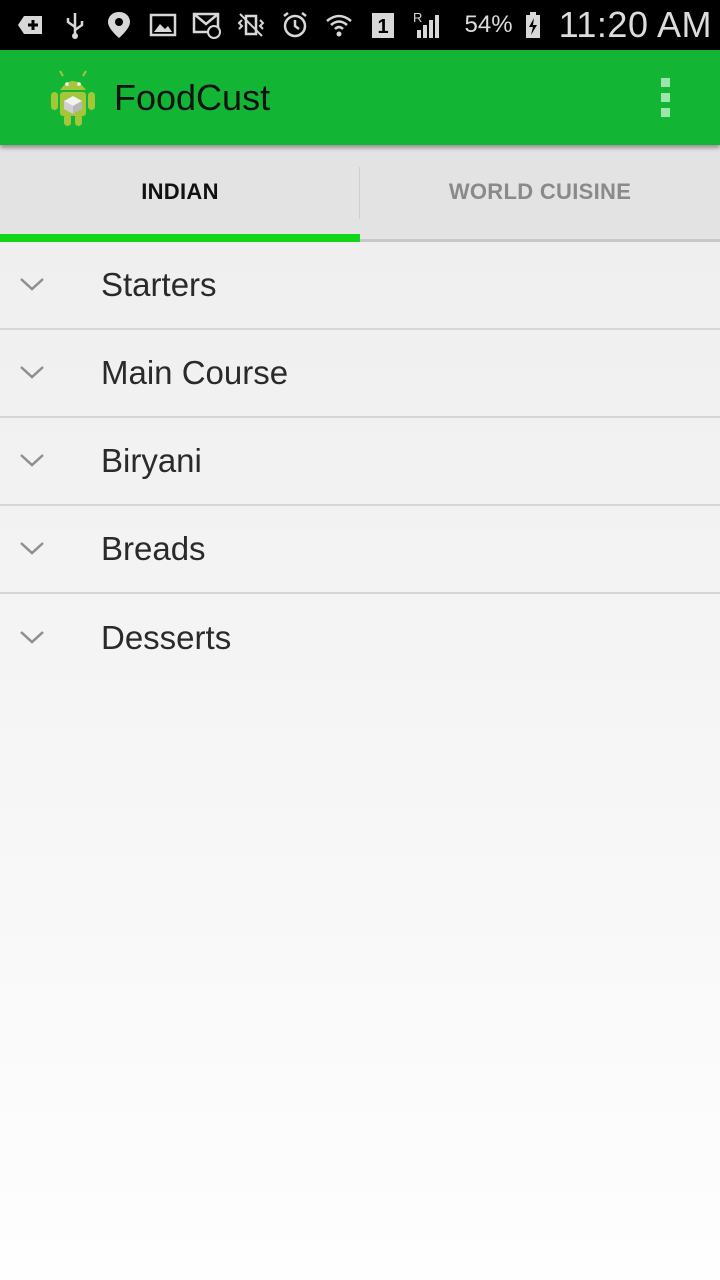 This screenshot has height=1280, width=720. I want to click on app-title: FoodCust, so click(192, 97).